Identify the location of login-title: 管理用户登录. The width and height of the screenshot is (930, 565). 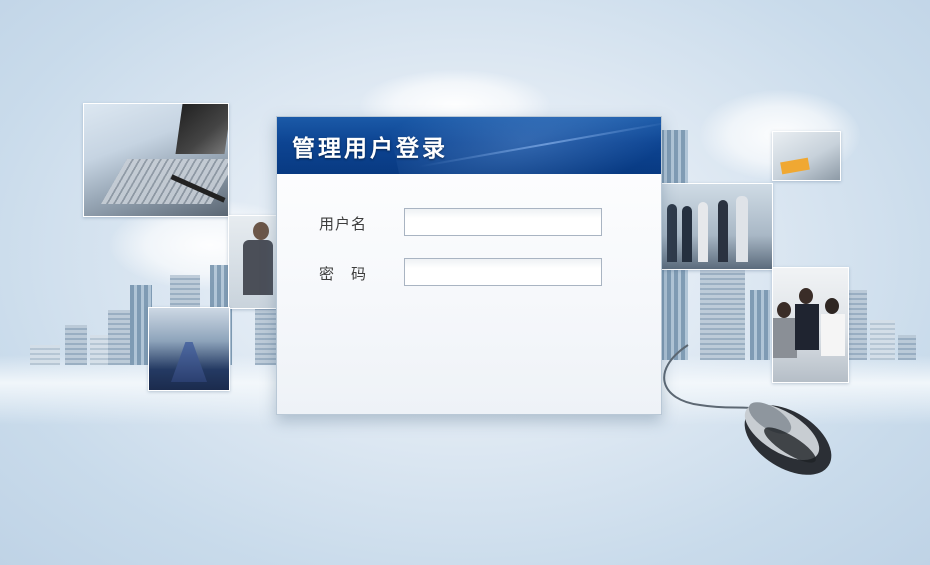
(370, 149).